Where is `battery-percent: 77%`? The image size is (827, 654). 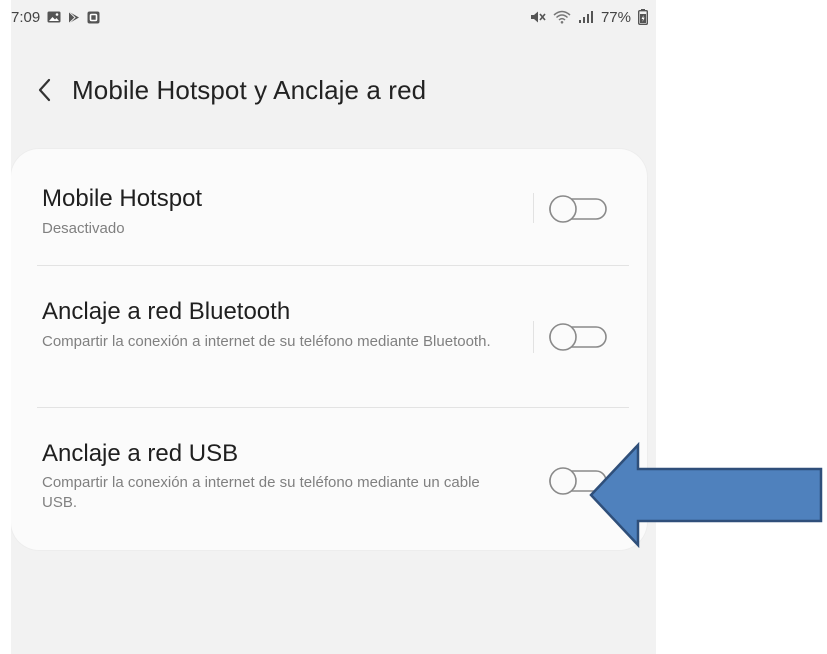
battery-percent: 77% is located at coordinates (615, 17).